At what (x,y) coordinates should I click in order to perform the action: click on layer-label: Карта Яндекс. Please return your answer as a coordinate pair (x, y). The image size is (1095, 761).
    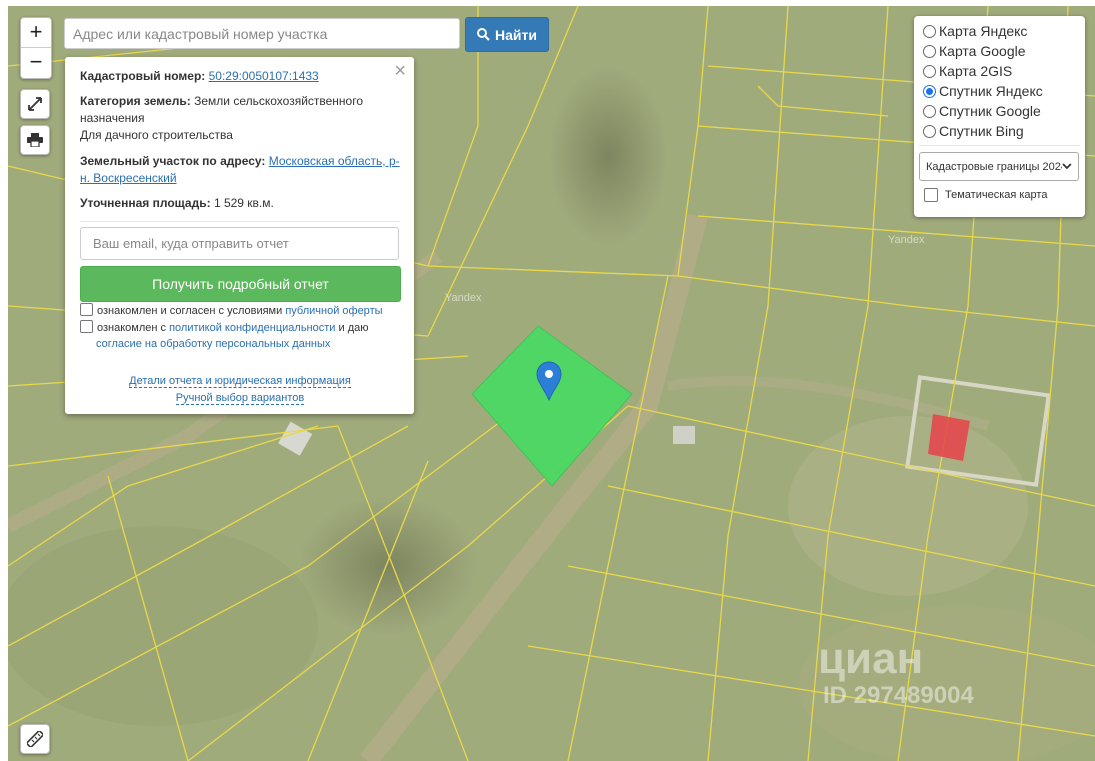
    Looking at the image, I should click on (983, 31).